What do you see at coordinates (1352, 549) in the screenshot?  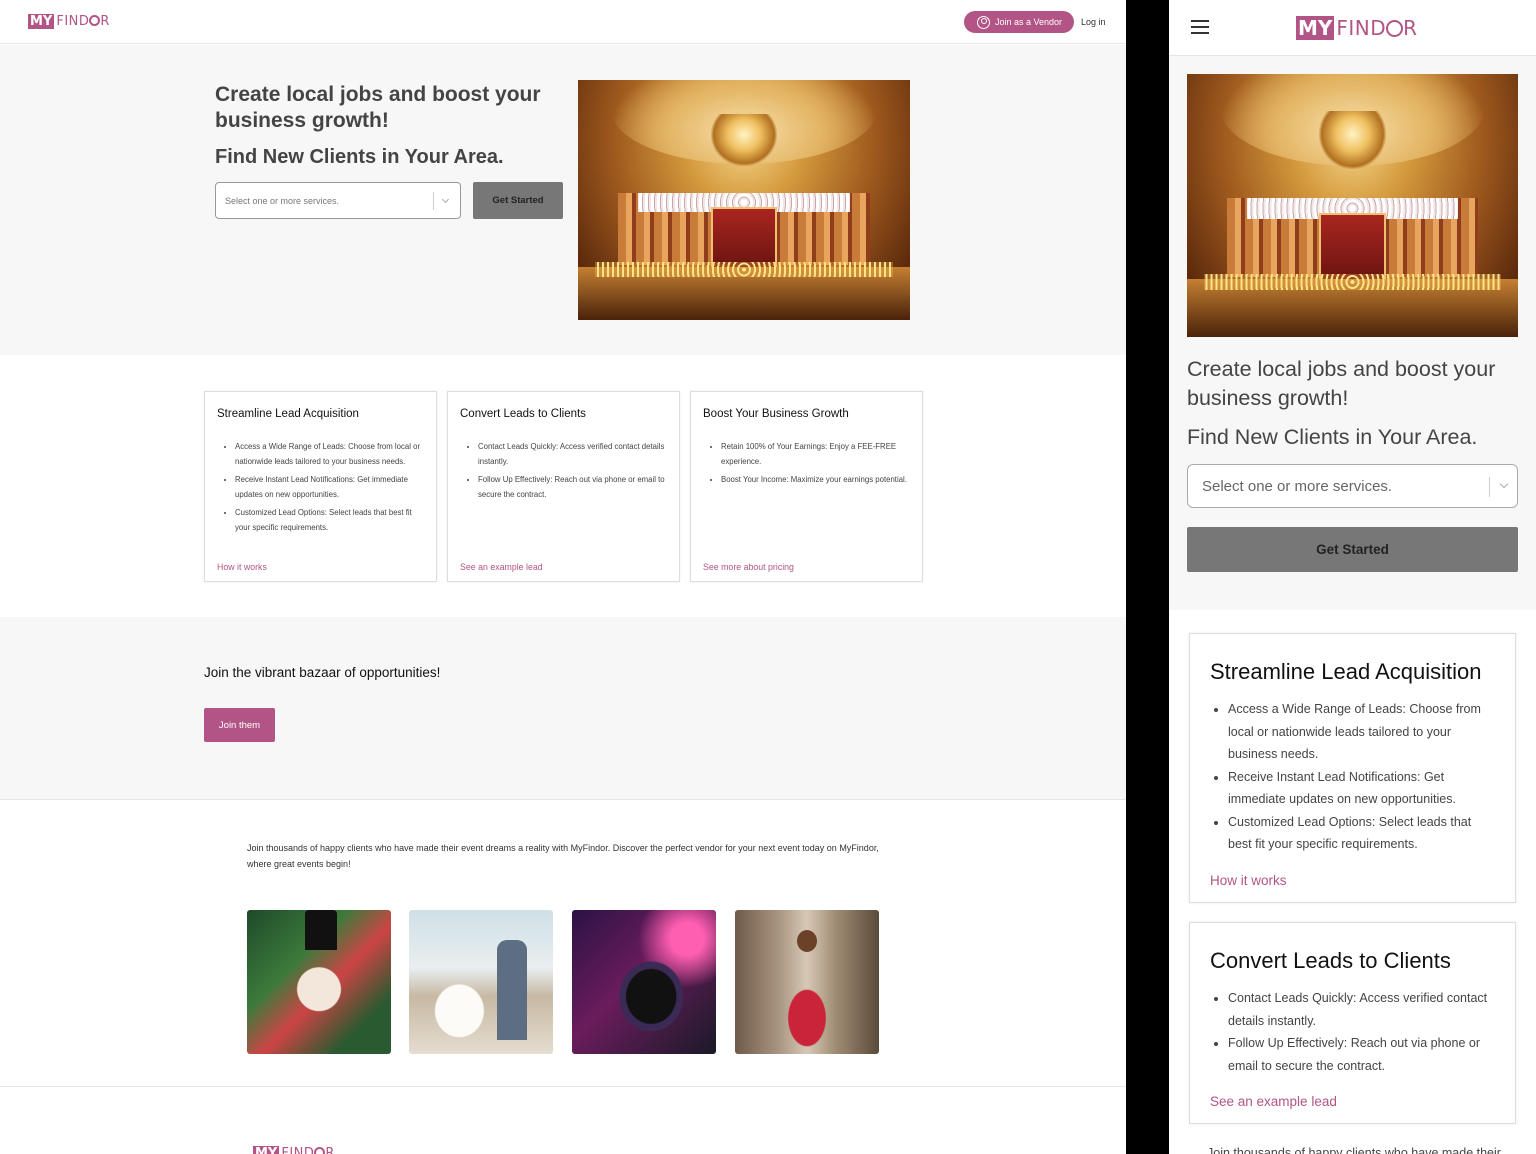 I see `mobile-get-started-button: Get Started` at bounding box center [1352, 549].